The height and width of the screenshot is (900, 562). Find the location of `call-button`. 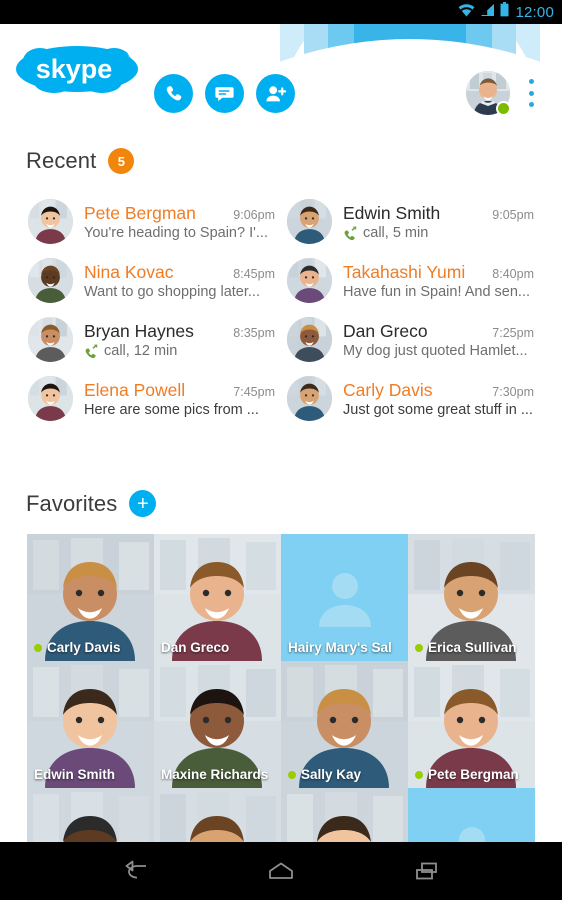

call-button is located at coordinates (173, 93).